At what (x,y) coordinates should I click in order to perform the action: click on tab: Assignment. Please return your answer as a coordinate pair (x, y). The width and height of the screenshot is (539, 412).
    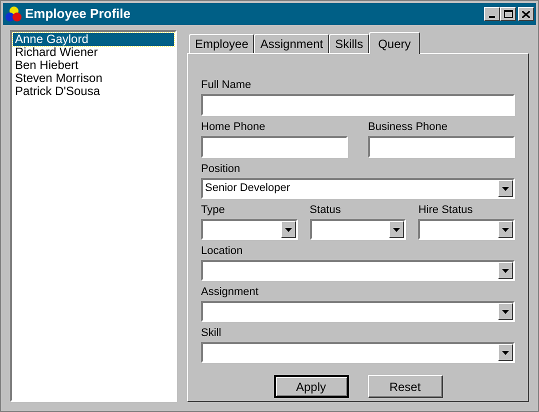
    Looking at the image, I should click on (292, 43).